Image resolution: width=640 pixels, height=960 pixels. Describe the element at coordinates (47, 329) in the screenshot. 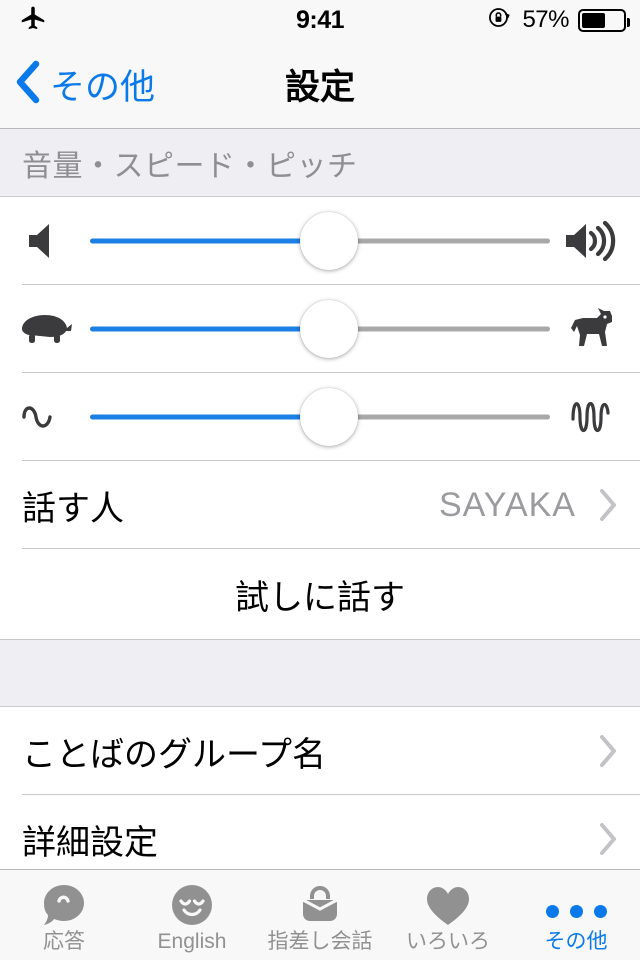

I see `turtle-icon` at that location.